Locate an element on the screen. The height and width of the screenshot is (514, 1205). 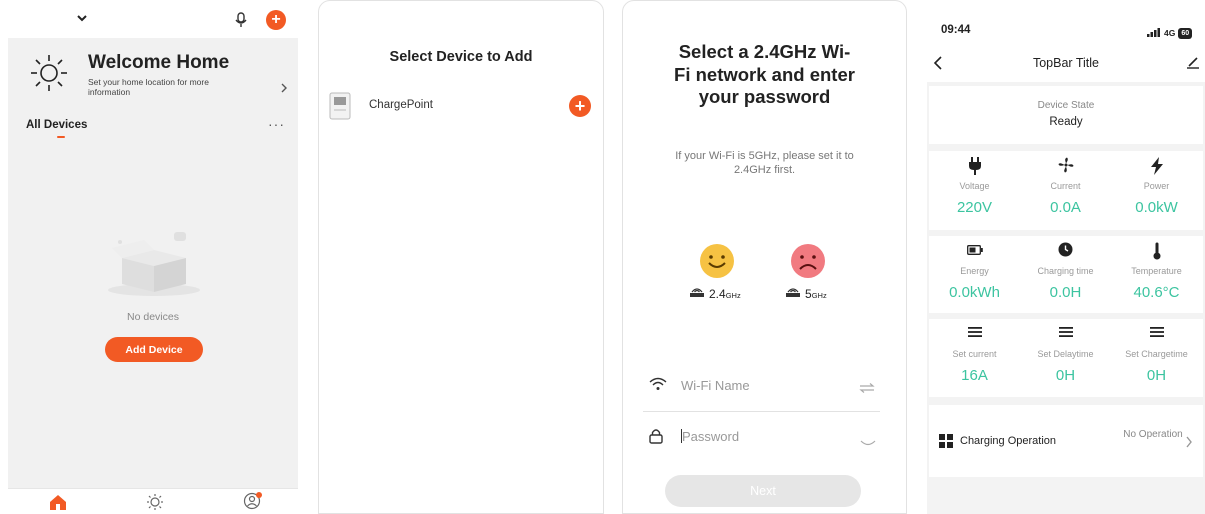
network-type: 4G is located at coordinates (1170, 33).